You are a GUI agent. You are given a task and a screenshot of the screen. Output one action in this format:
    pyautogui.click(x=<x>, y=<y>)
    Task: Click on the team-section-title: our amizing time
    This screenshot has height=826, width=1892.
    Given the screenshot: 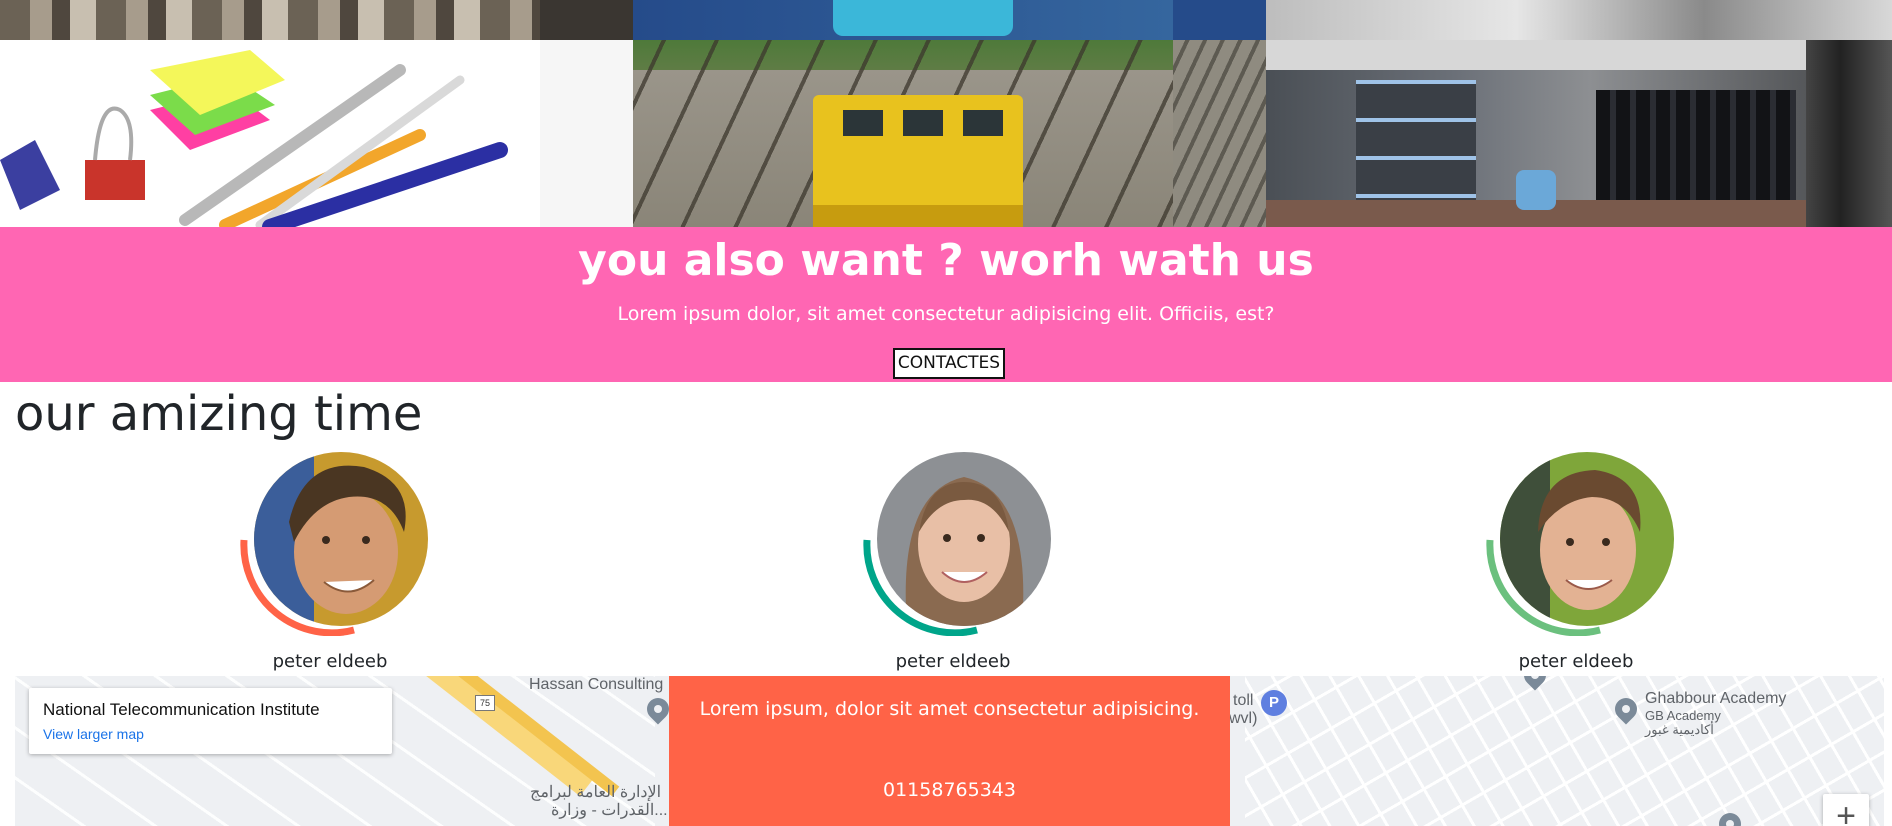 What is the action you would take?
    pyautogui.click(x=219, y=414)
    